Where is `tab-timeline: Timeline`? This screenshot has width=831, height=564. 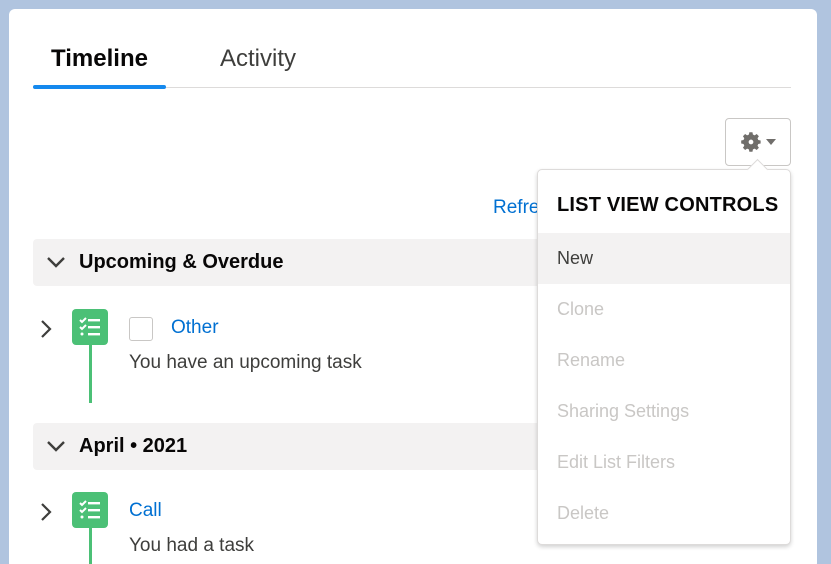 tab-timeline: Timeline is located at coordinates (99, 67).